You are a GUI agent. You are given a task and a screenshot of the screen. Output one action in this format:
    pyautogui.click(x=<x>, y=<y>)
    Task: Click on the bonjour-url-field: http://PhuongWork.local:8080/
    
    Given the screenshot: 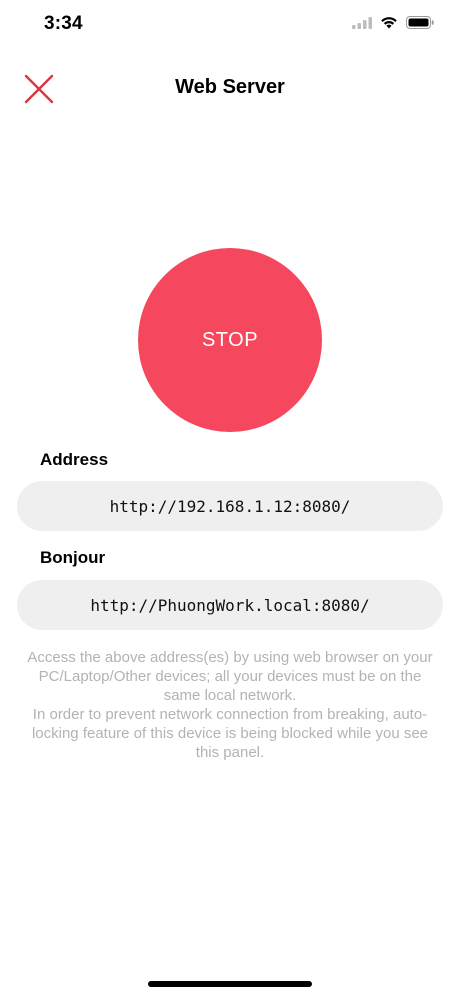 What is the action you would take?
    pyautogui.click(x=230, y=605)
    